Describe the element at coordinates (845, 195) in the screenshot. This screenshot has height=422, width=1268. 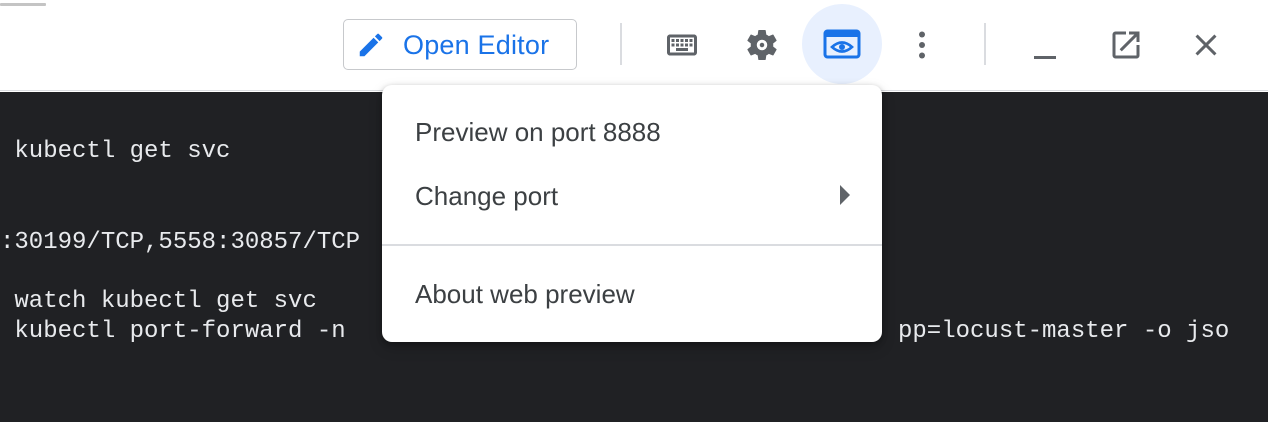
I see `submenu-arrow-icon` at that location.